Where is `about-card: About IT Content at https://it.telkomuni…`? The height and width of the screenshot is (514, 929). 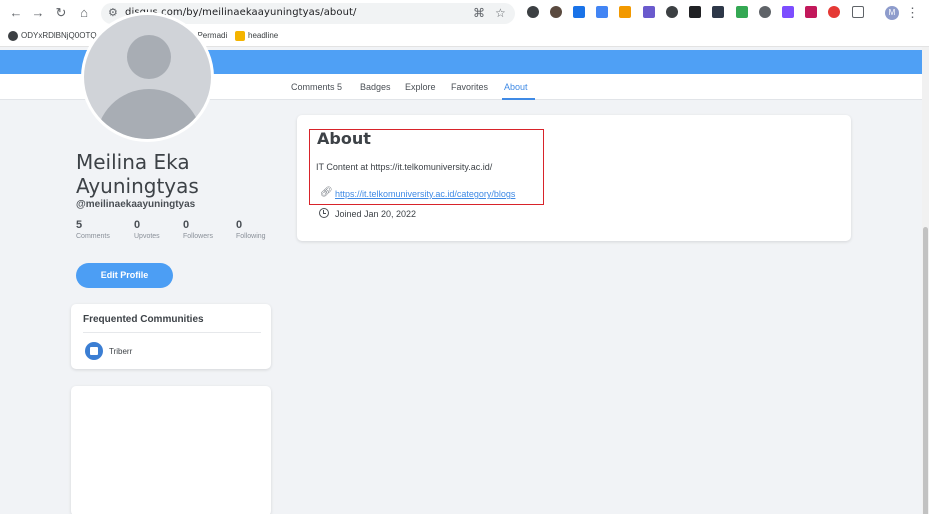
about-card: About IT Content at https://it.telkomuni… is located at coordinates (574, 178).